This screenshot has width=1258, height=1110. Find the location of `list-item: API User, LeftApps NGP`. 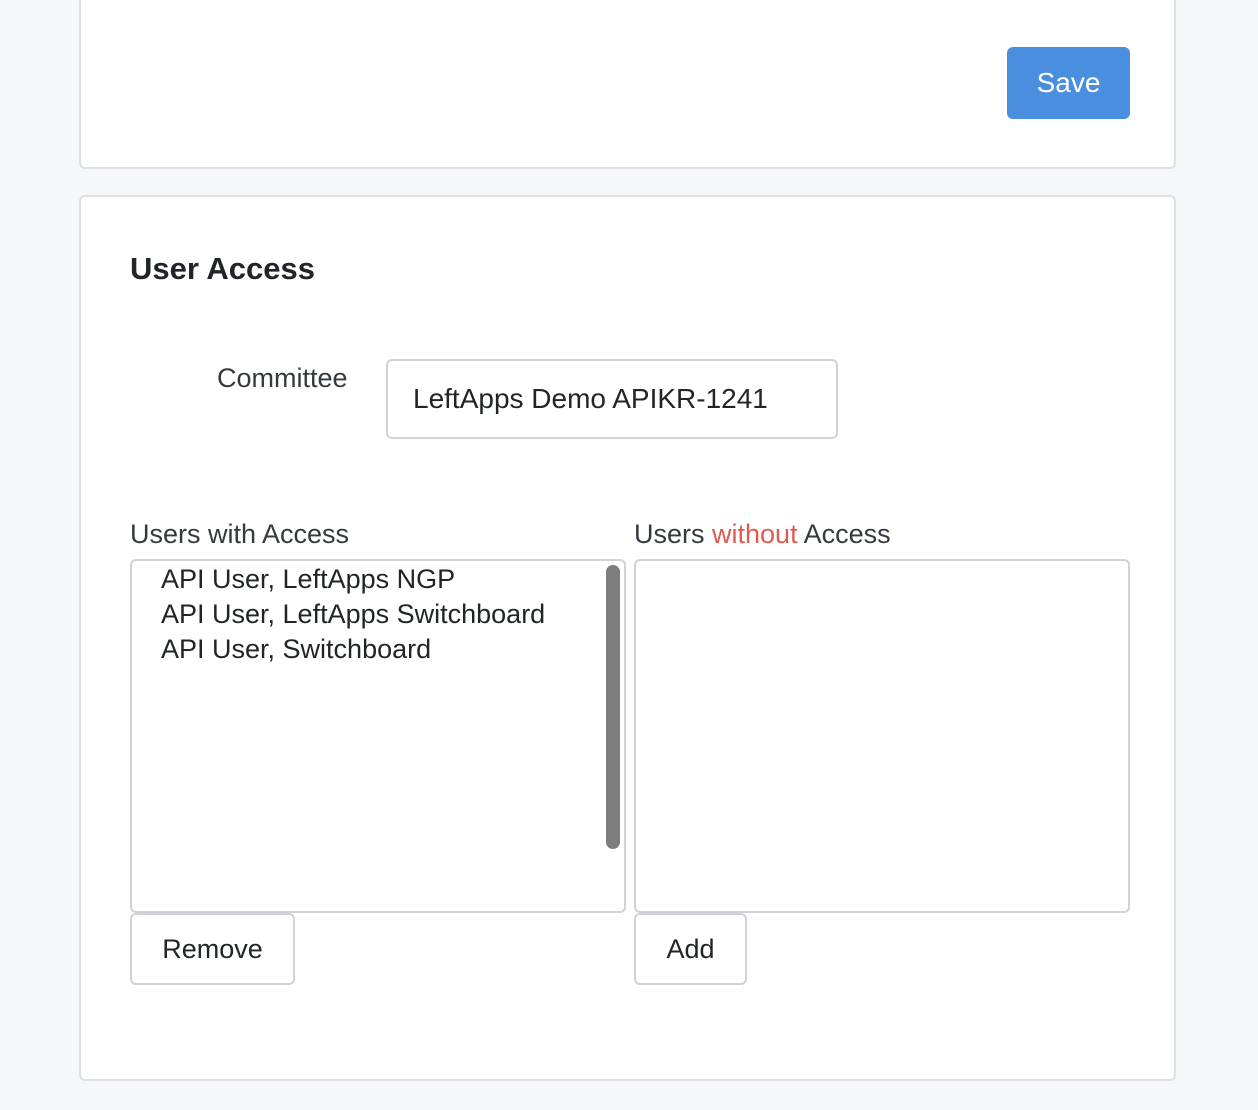

list-item: API User, LeftApps NGP is located at coordinates (308, 579).